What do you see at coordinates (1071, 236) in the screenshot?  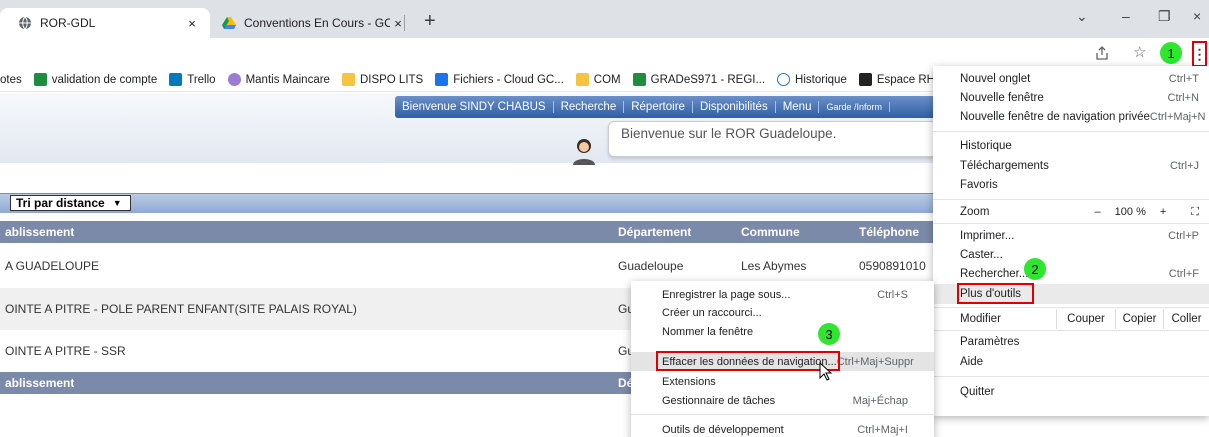 I see `menu-print: Imprimer... Ctrl+P` at bounding box center [1071, 236].